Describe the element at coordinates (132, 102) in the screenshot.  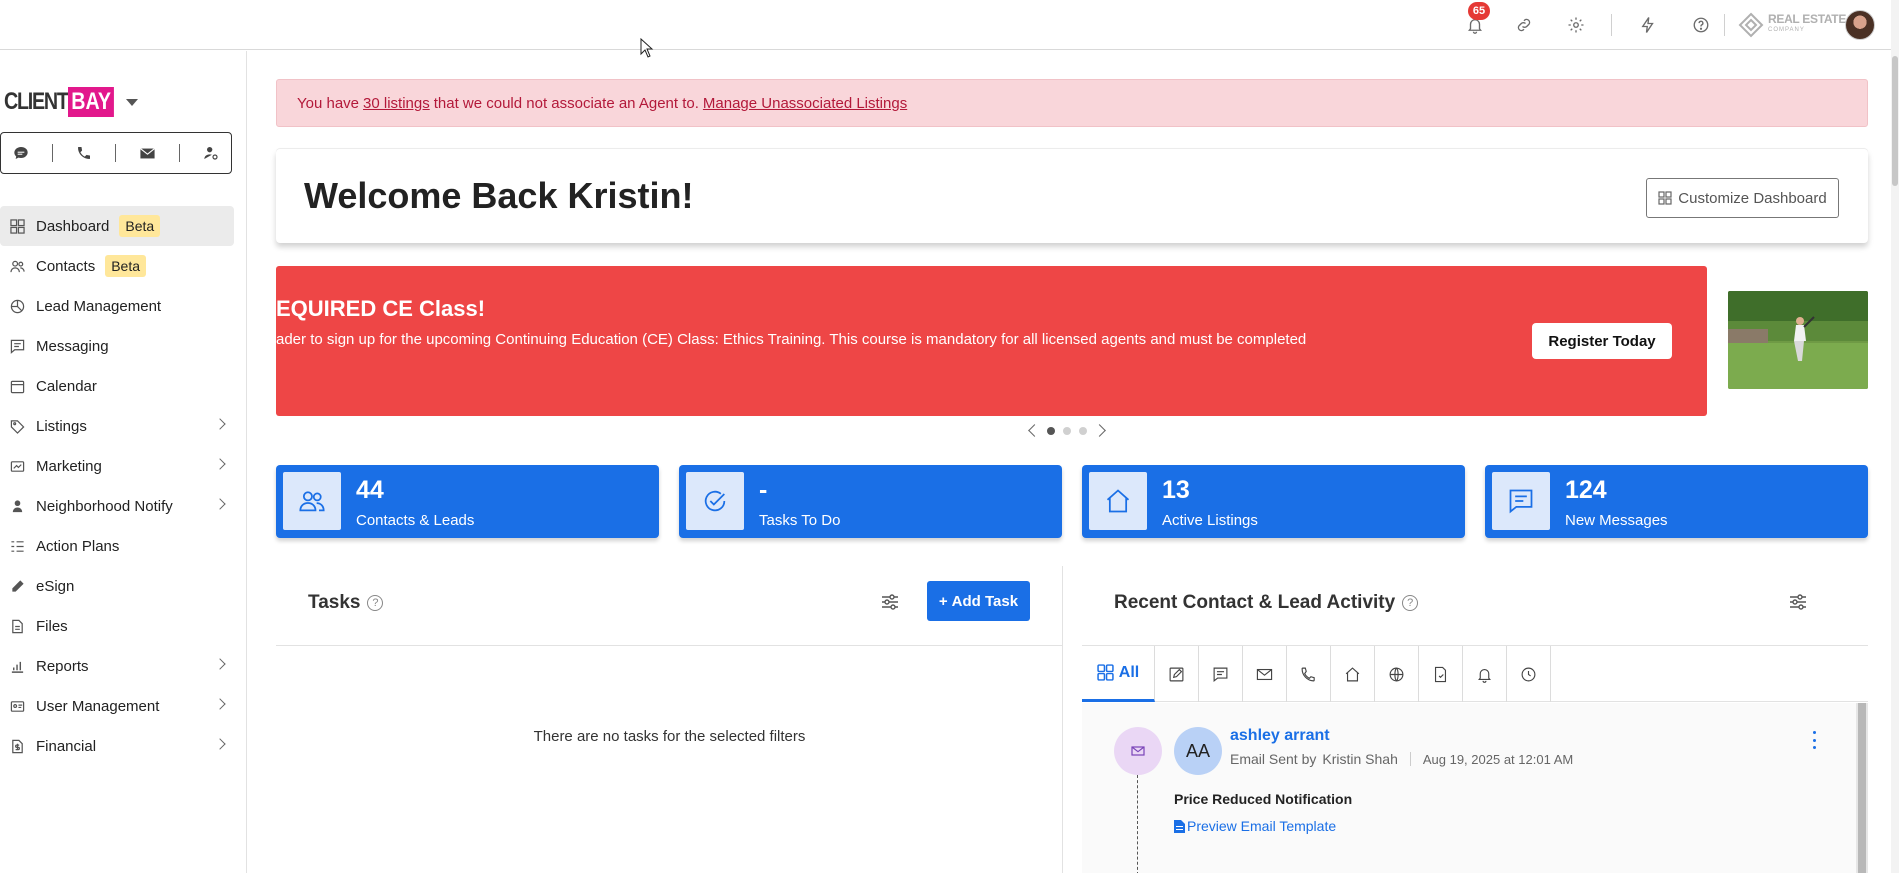
I see `chevron-down-icon` at that location.